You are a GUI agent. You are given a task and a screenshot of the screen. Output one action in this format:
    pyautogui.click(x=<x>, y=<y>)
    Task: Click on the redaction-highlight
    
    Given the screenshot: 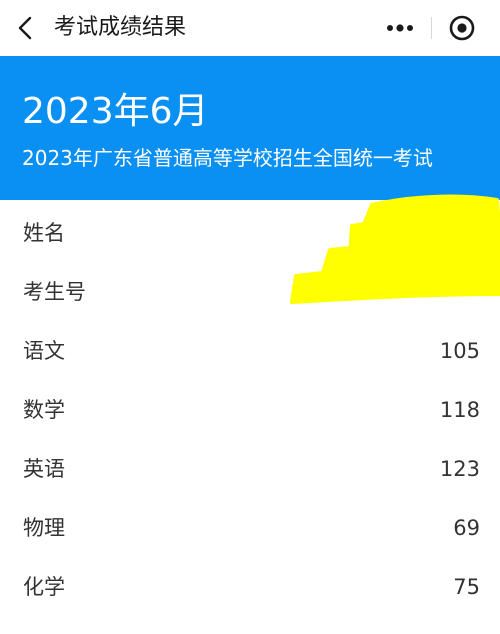 What is the action you would take?
    pyautogui.click(x=395, y=249)
    